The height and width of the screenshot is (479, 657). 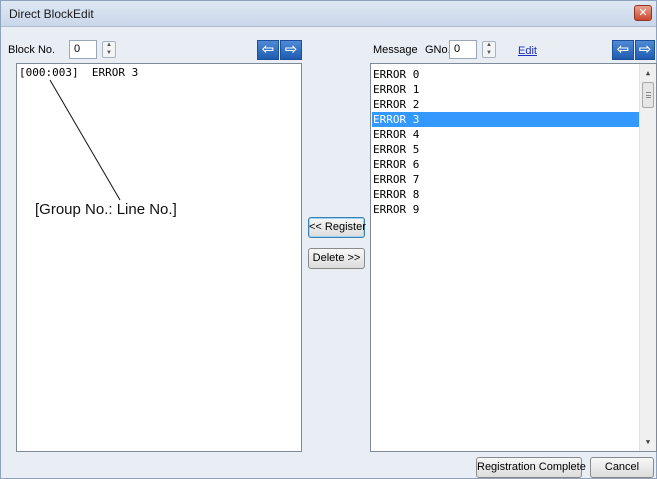 I want to click on gno-input: 0, so click(x=463, y=49).